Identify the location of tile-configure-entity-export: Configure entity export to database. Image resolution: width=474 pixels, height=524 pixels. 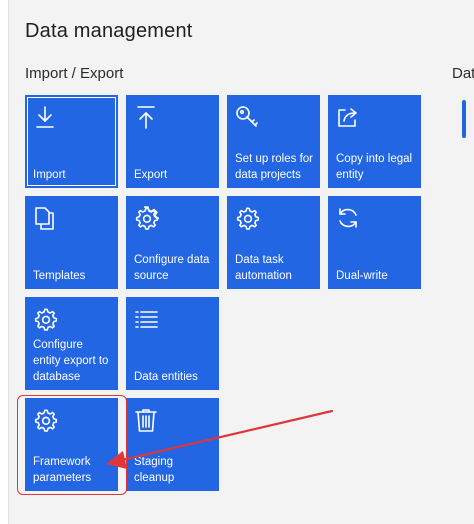
(71, 343).